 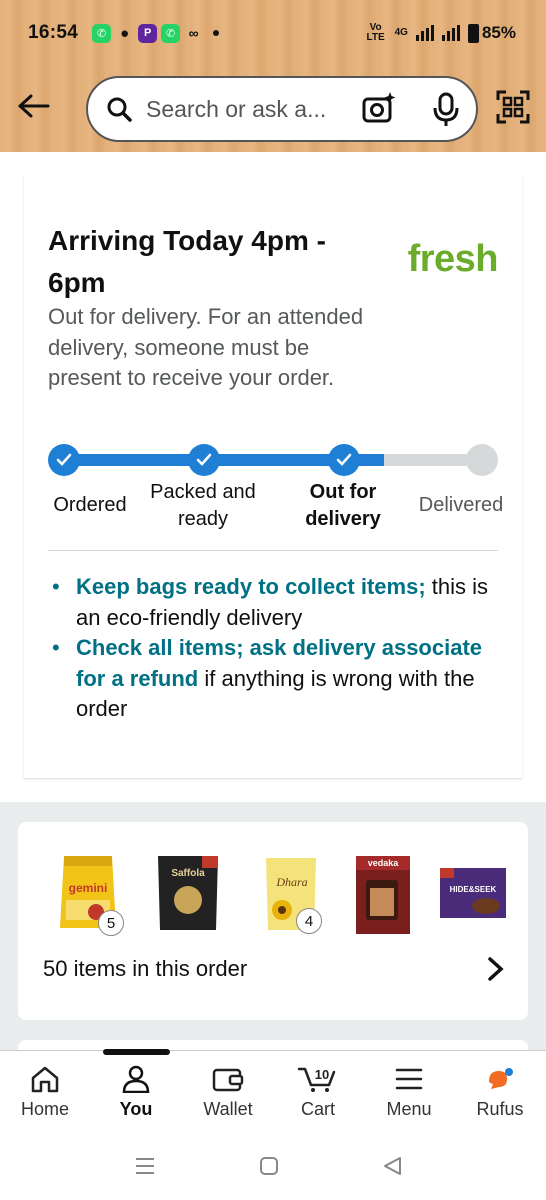 I want to click on nav-label: Rufus, so click(x=500, y=1109).